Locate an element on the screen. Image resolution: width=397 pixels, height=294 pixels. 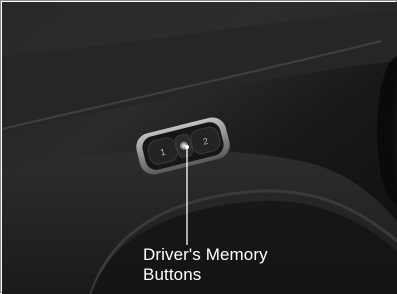
caption-line-1: Driver's Memory is located at coordinates (205, 254).